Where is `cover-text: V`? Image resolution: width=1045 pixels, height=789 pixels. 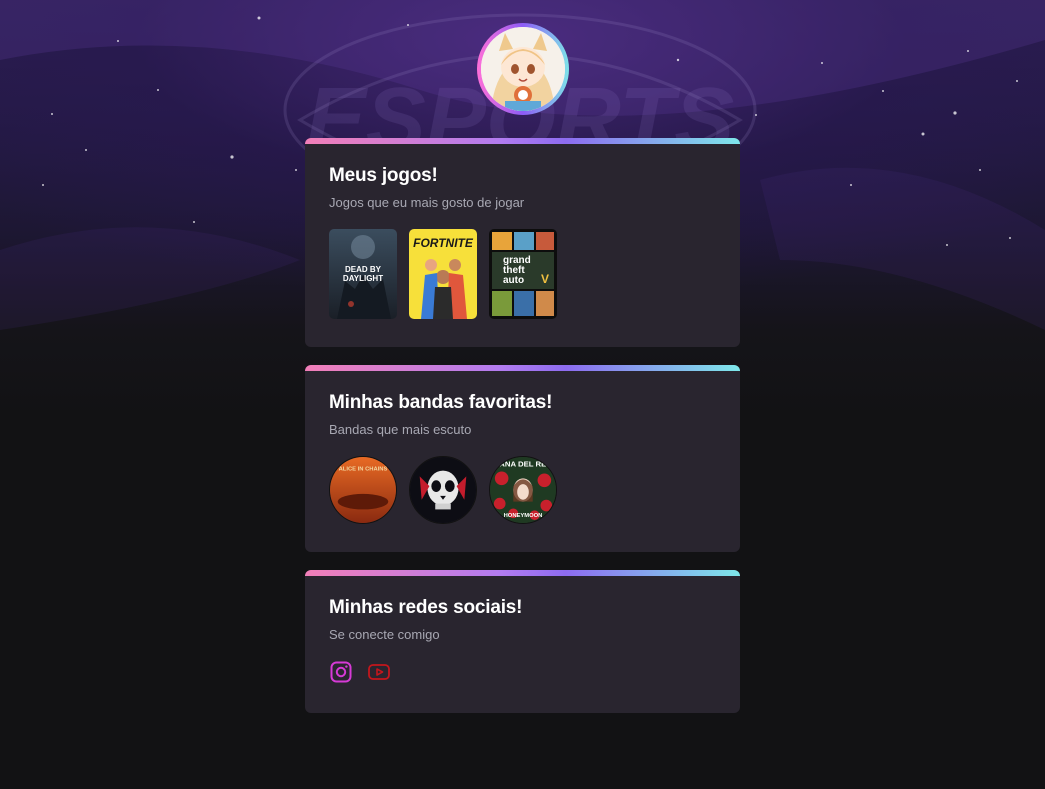 cover-text: V is located at coordinates (545, 279).